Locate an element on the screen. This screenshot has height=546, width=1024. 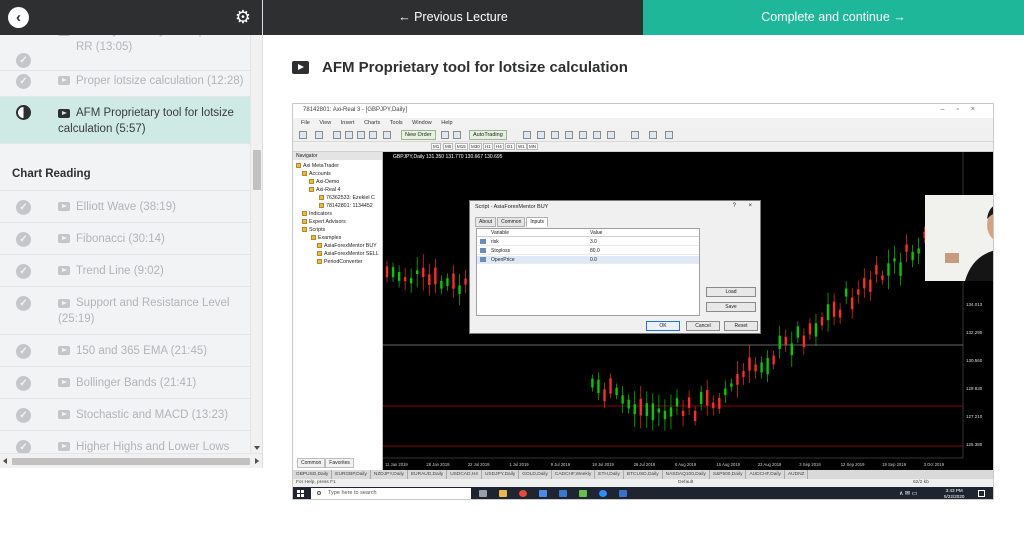
sidebar-item-label: Elliott Wave (38:19) is located at coordinates (126, 207).